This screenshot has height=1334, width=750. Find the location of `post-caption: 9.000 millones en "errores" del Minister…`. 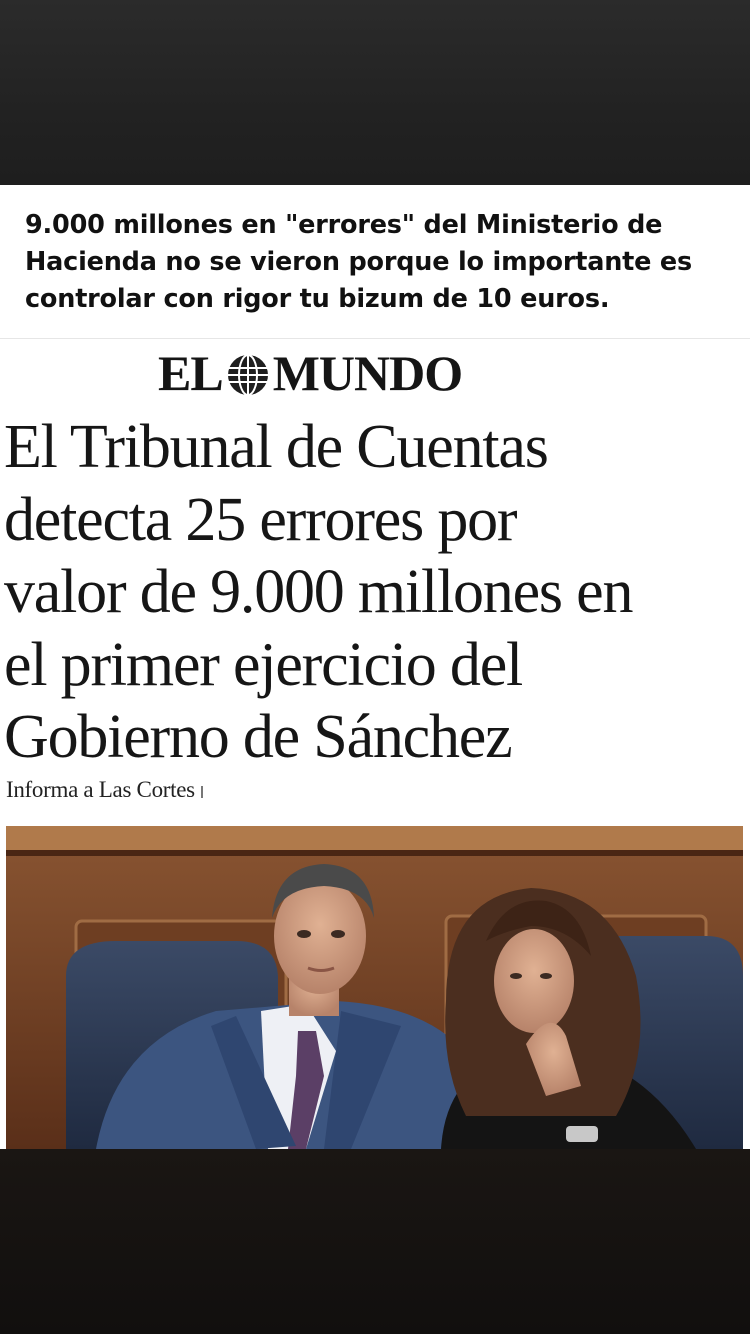

post-caption: 9.000 millones en "errores" del Minister… is located at coordinates (358, 262).